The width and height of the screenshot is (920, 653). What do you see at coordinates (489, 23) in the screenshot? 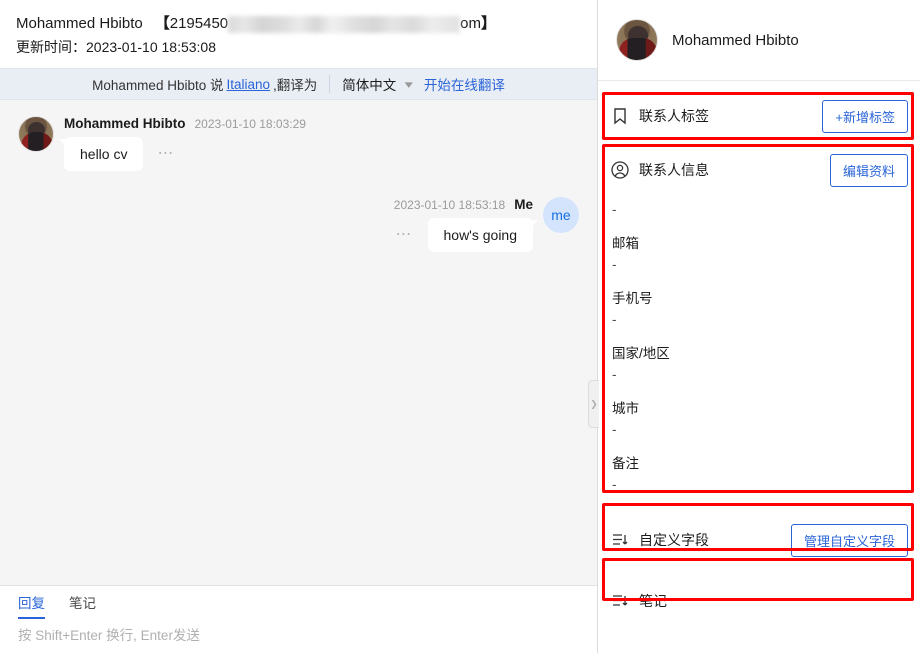
I see `bracket-close: 】` at bounding box center [489, 23].